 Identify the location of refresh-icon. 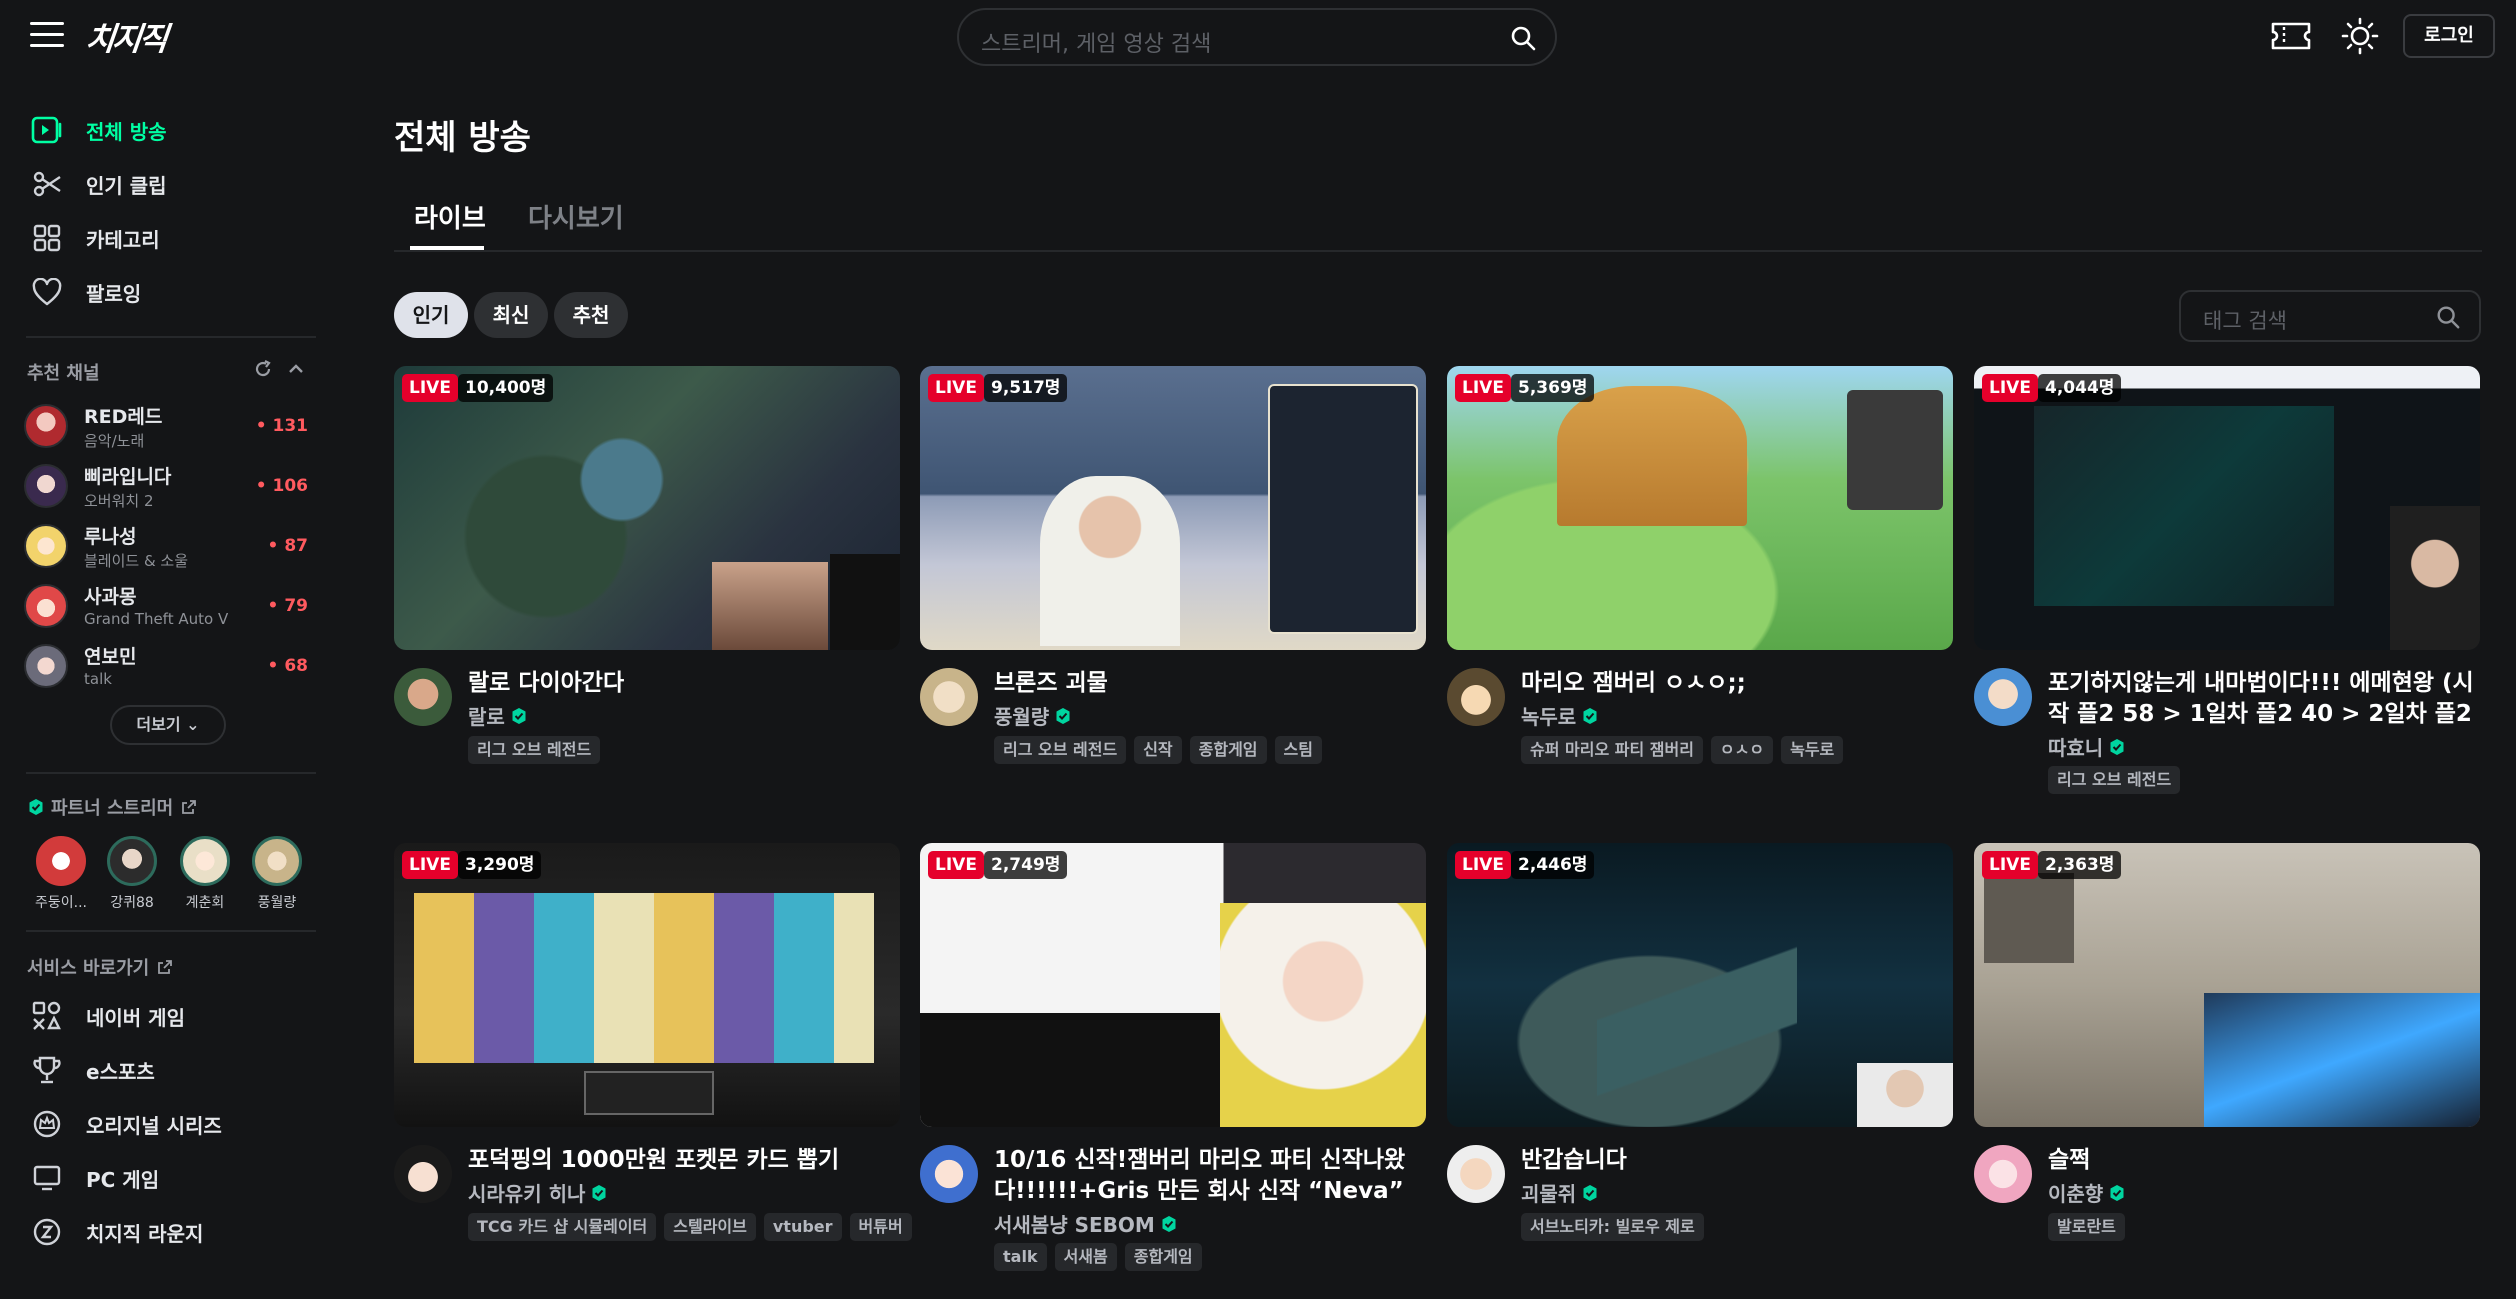
(263, 369).